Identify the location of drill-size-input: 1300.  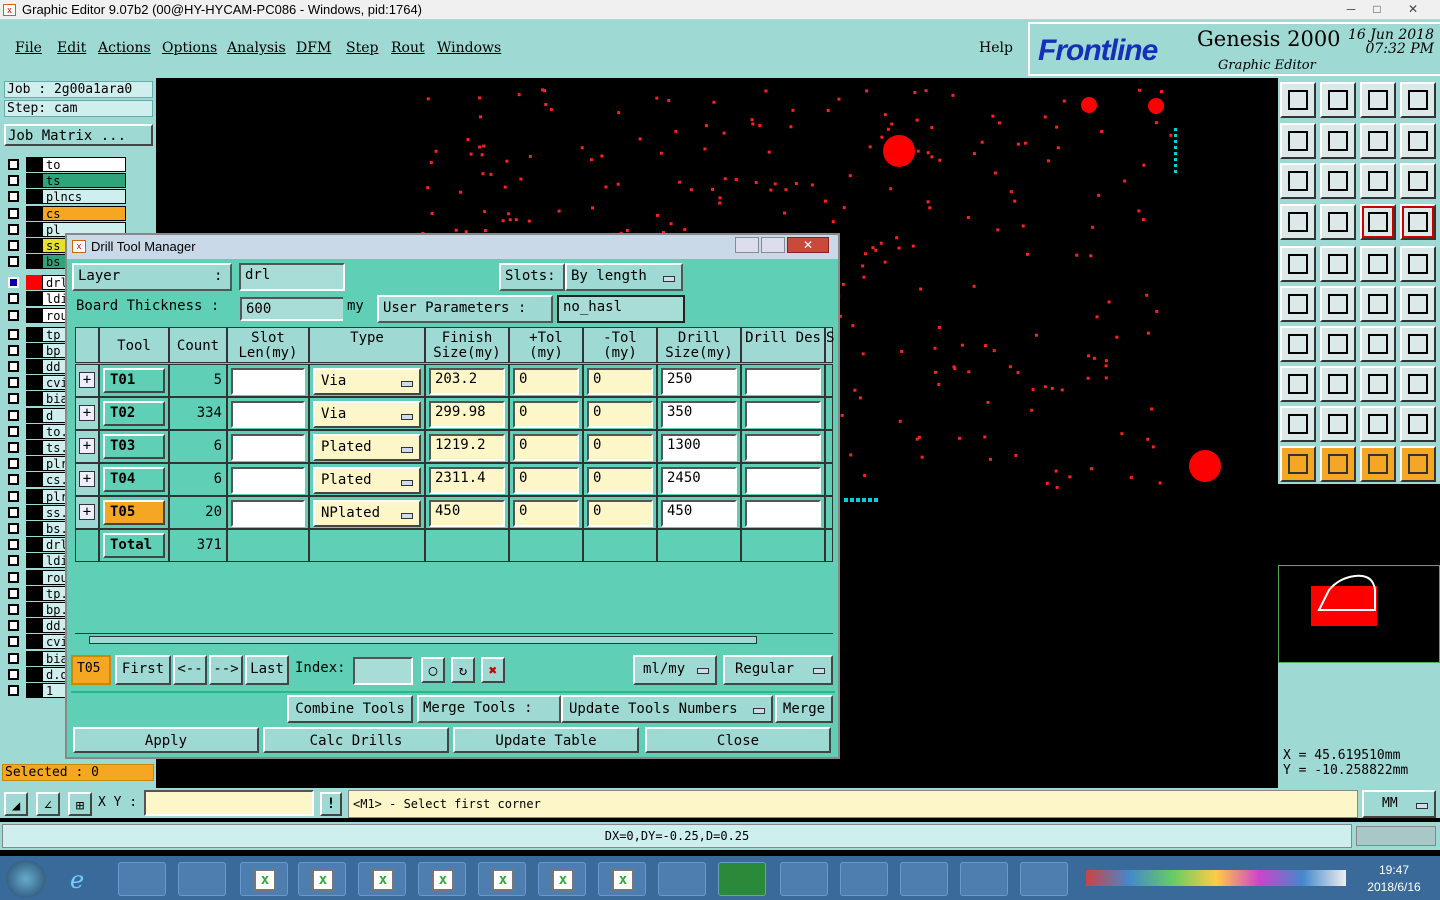
(699, 447).